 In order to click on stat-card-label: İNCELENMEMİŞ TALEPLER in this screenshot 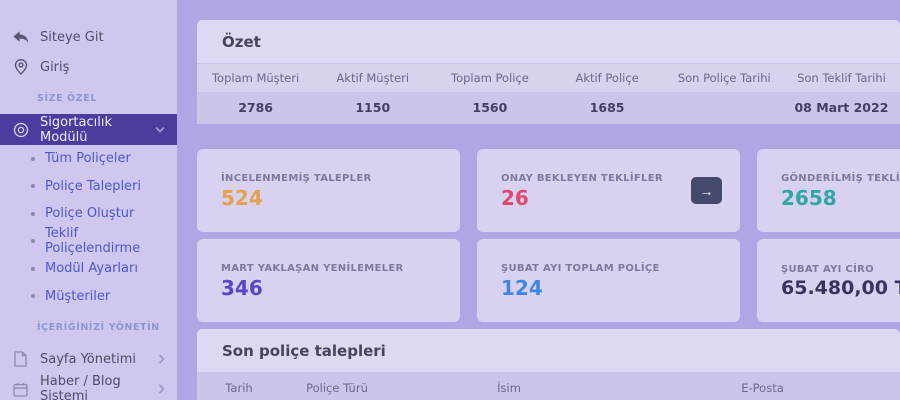, I will do `click(296, 178)`.